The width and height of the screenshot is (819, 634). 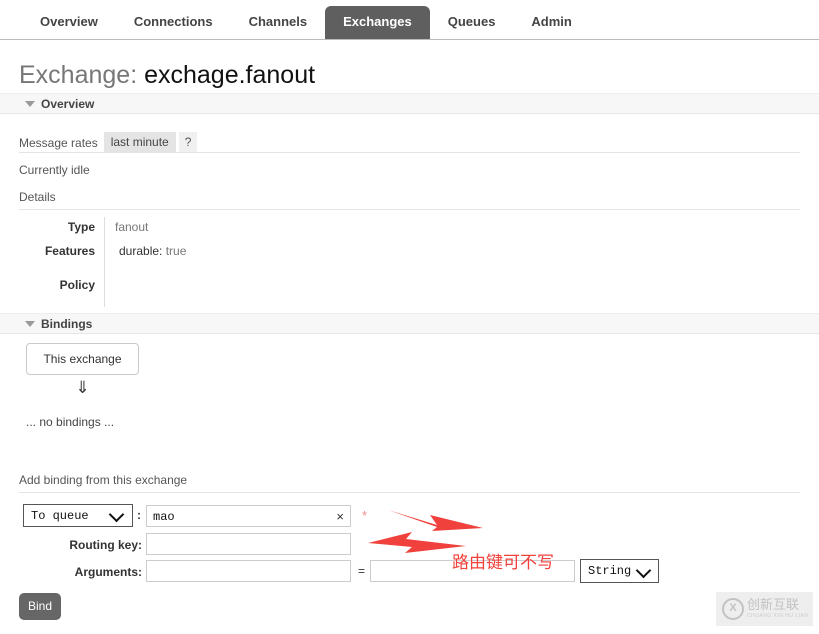 What do you see at coordinates (69, 22) in the screenshot?
I see `nav-tab-overview: Overview` at bounding box center [69, 22].